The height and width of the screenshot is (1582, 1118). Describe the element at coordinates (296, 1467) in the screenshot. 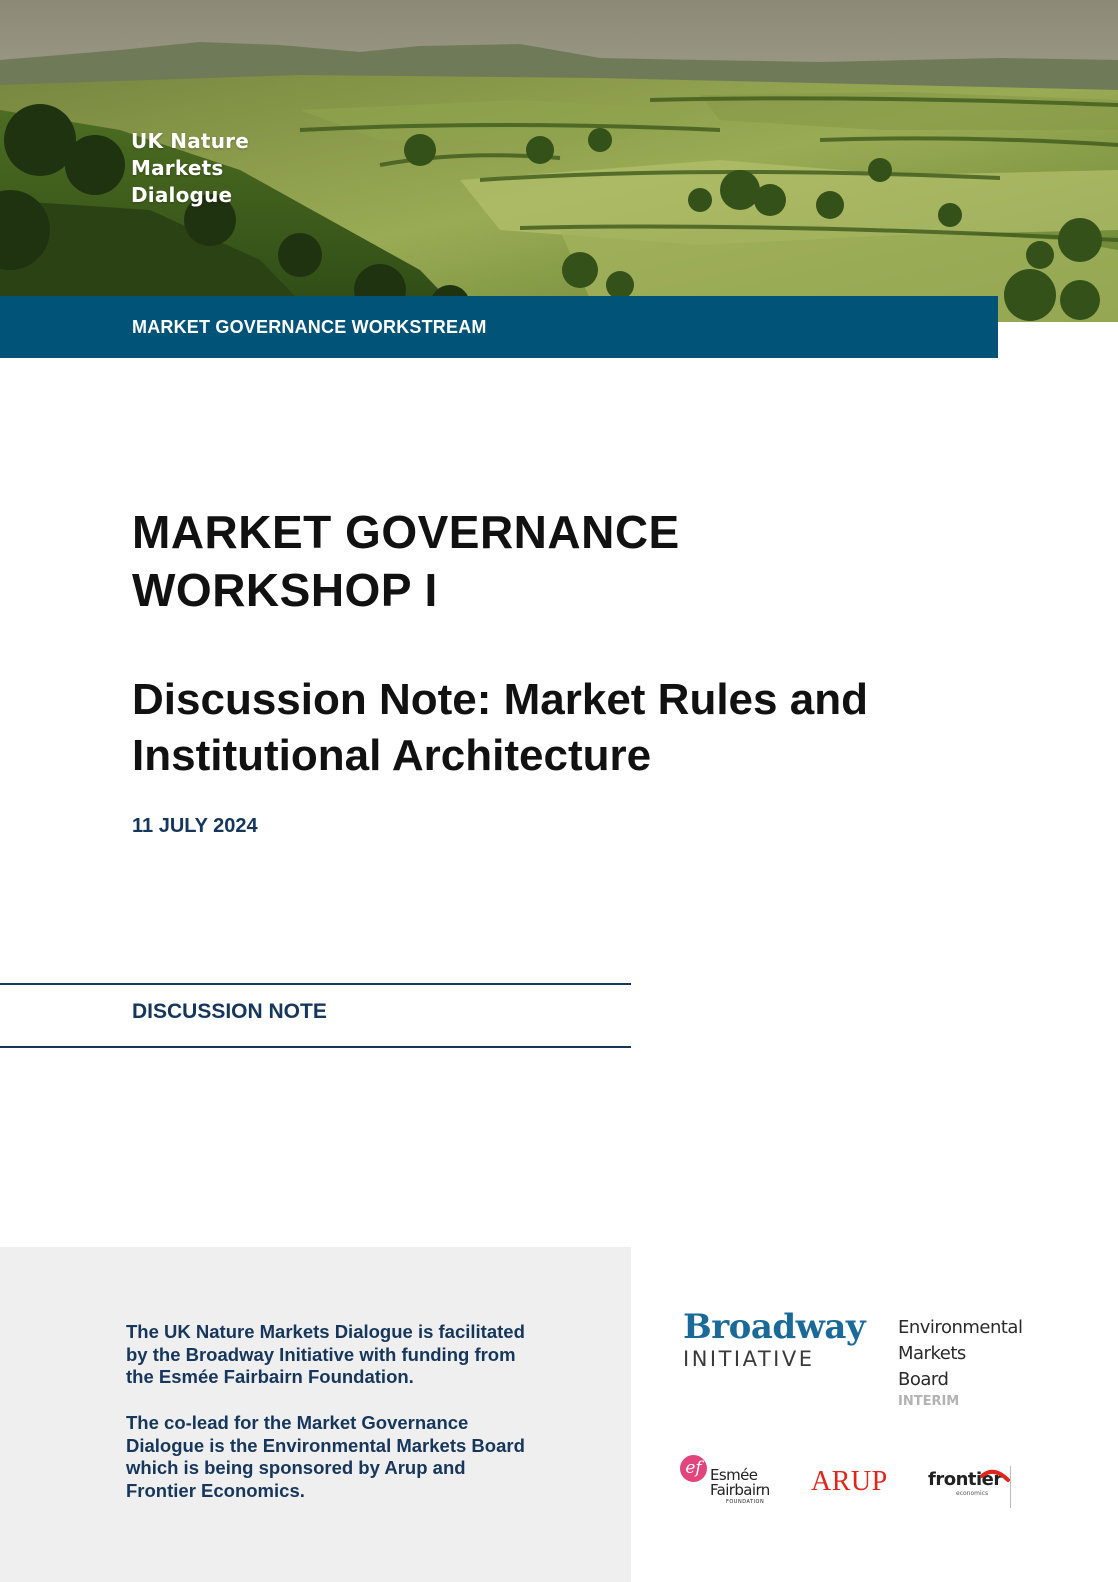

I see `footer-line: which is being sponsored by Arup and` at that location.